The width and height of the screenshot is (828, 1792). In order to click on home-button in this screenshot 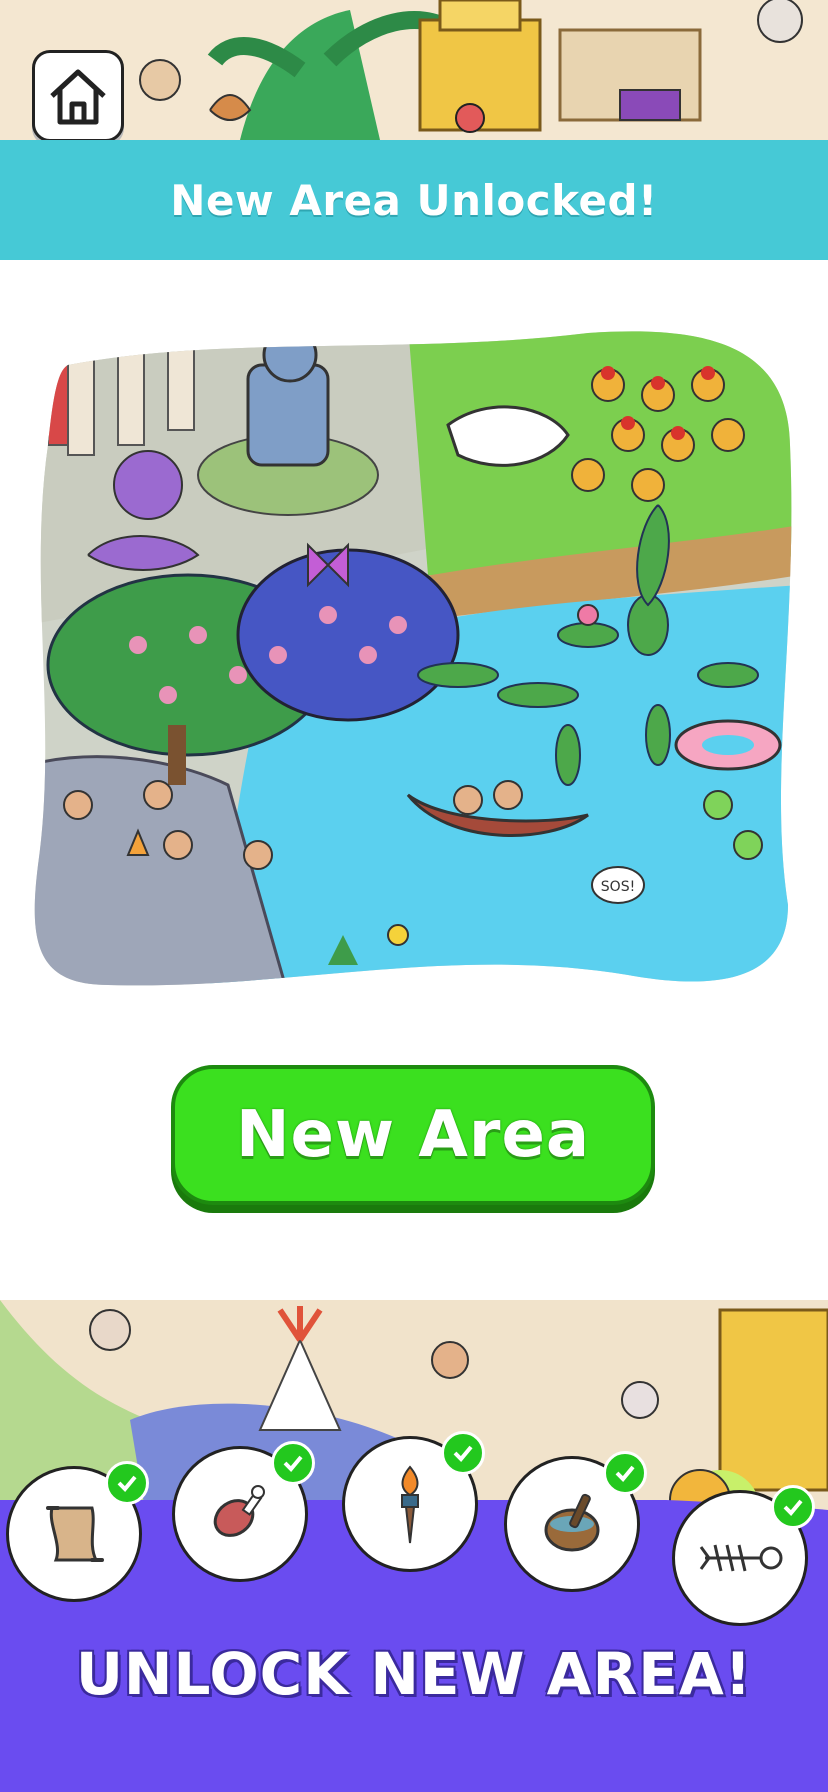, I will do `click(78, 95)`.